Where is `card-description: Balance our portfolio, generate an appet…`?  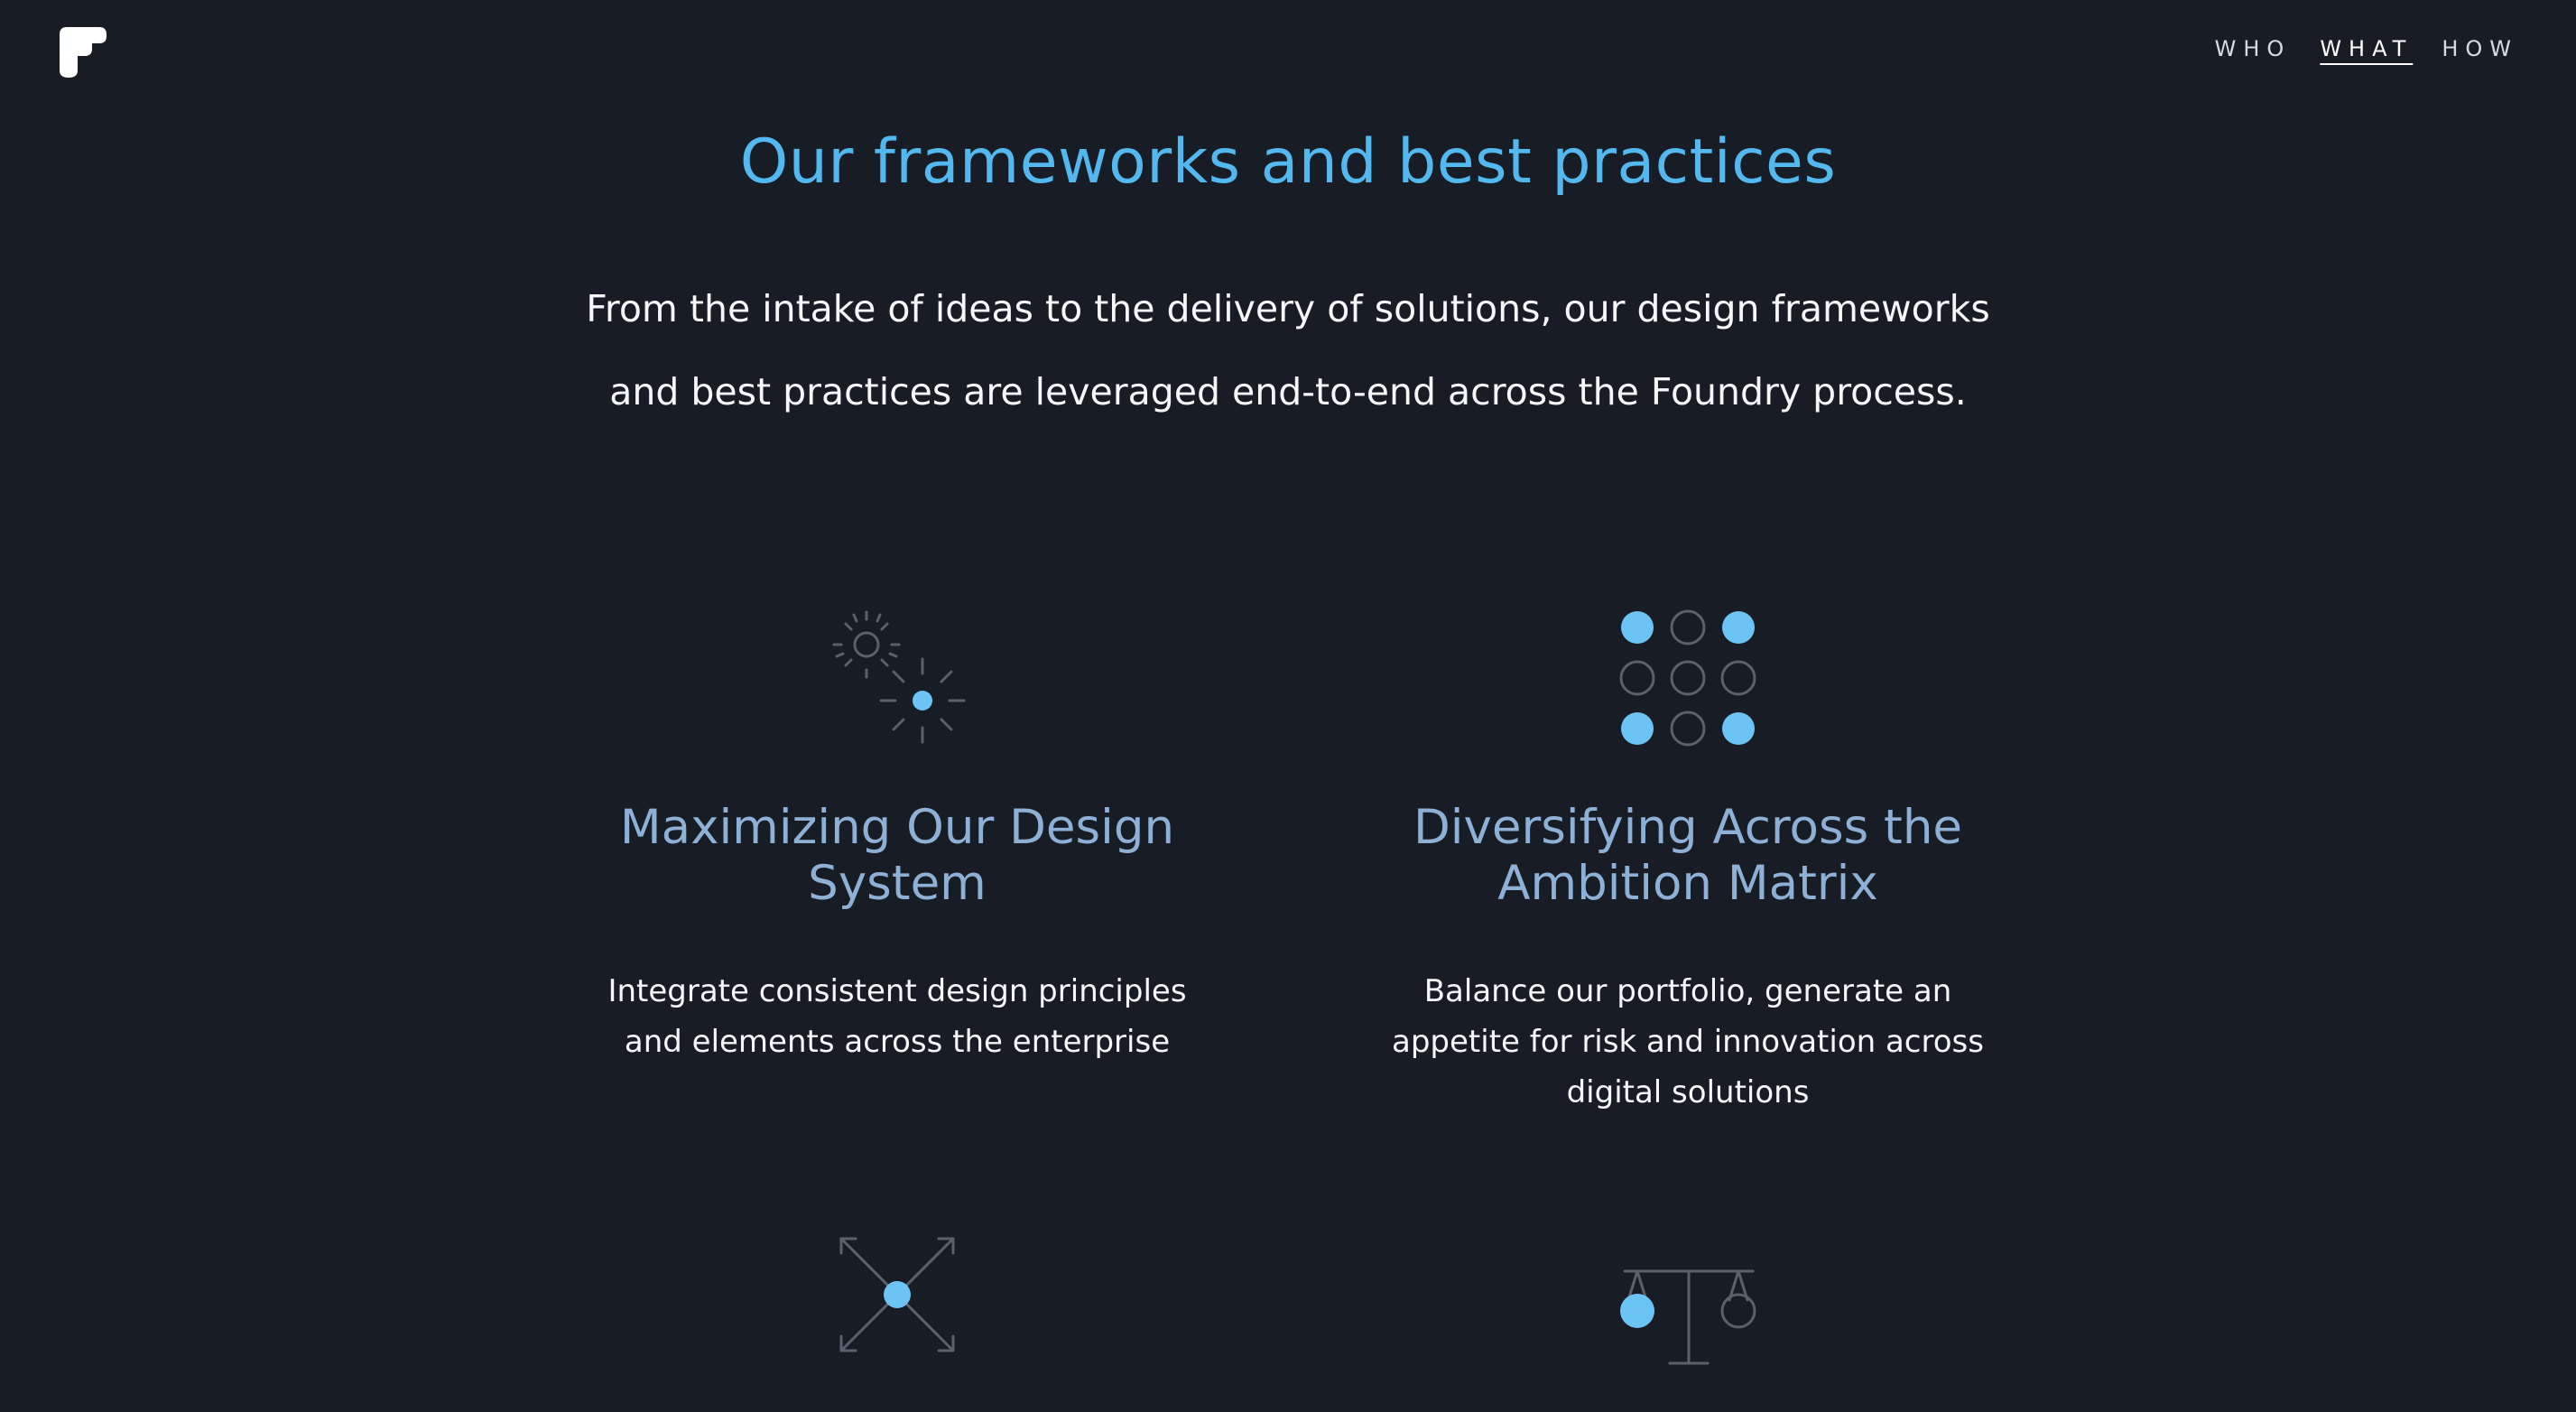
card-description: Balance our portfolio, generate an appet… is located at coordinates (1688, 1042).